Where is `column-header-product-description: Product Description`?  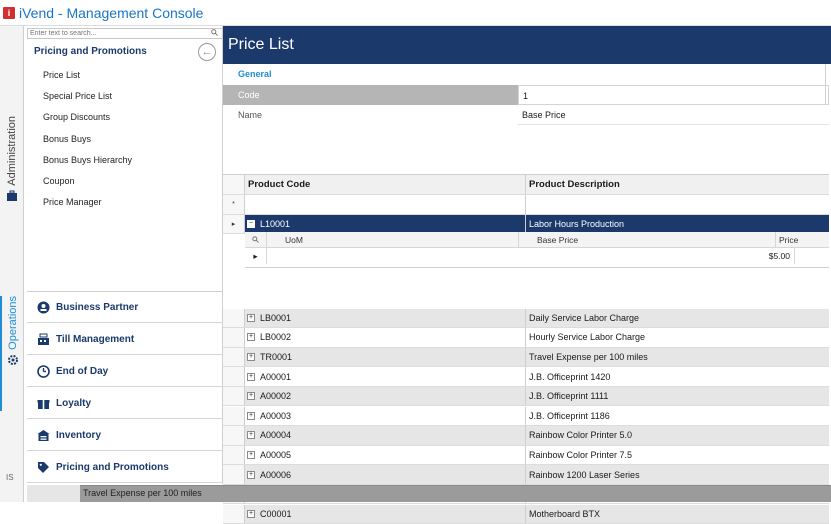 column-header-product-description: Product Description is located at coordinates (677, 184).